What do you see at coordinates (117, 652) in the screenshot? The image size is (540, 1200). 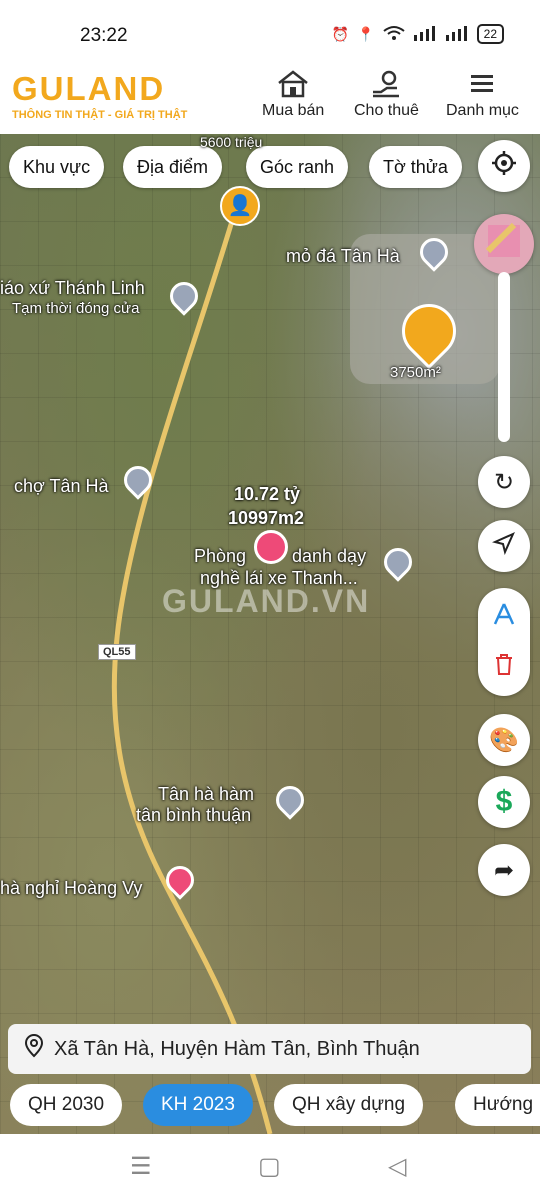 I see `road-label: QL55` at bounding box center [117, 652].